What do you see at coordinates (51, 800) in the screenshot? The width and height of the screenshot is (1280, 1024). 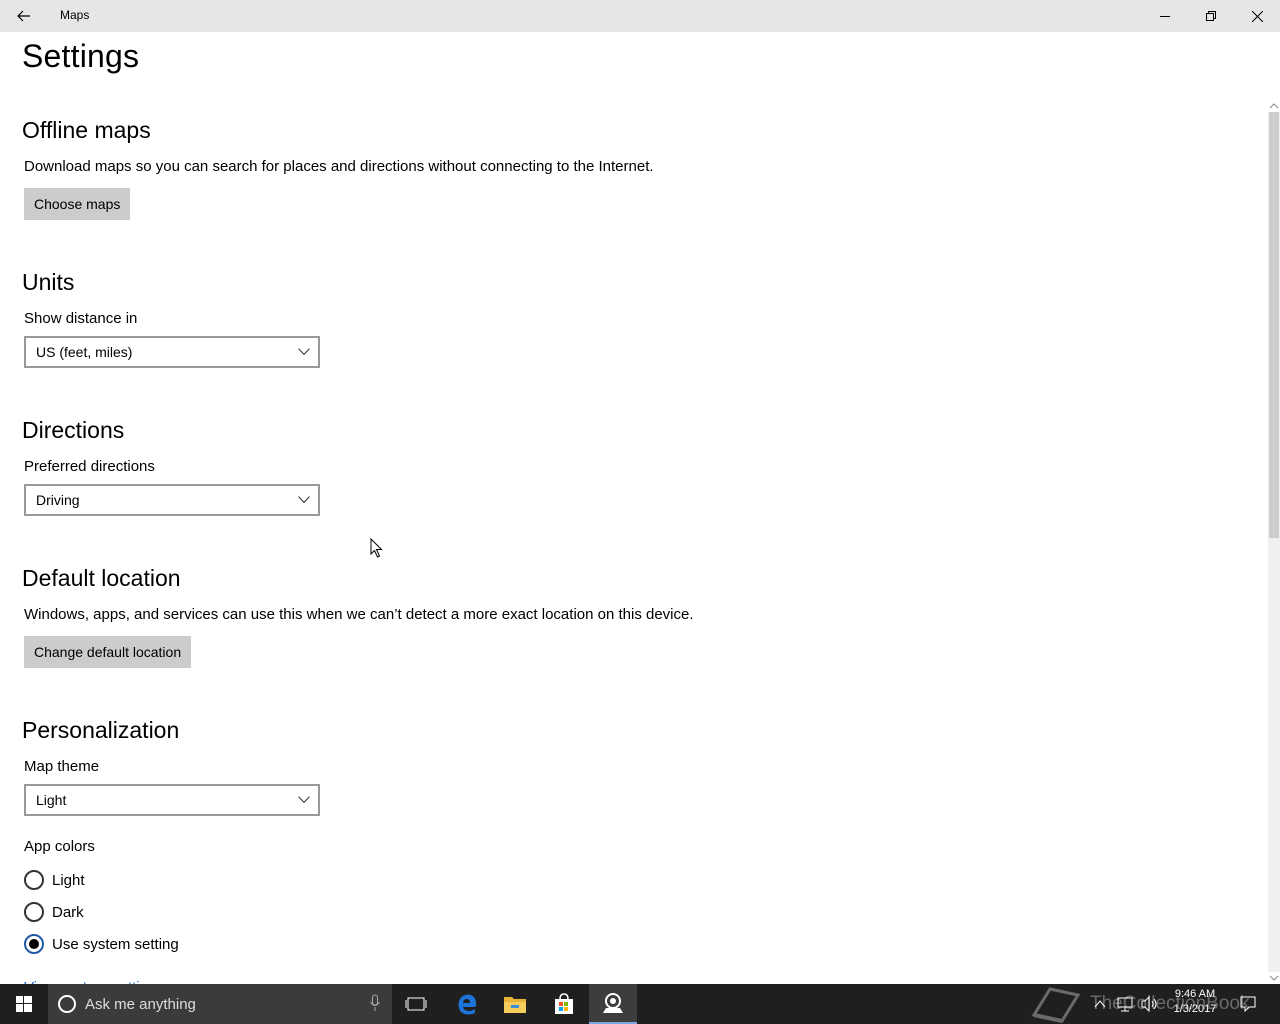 I see `map-theme-value: Light` at bounding box center [51, 800].